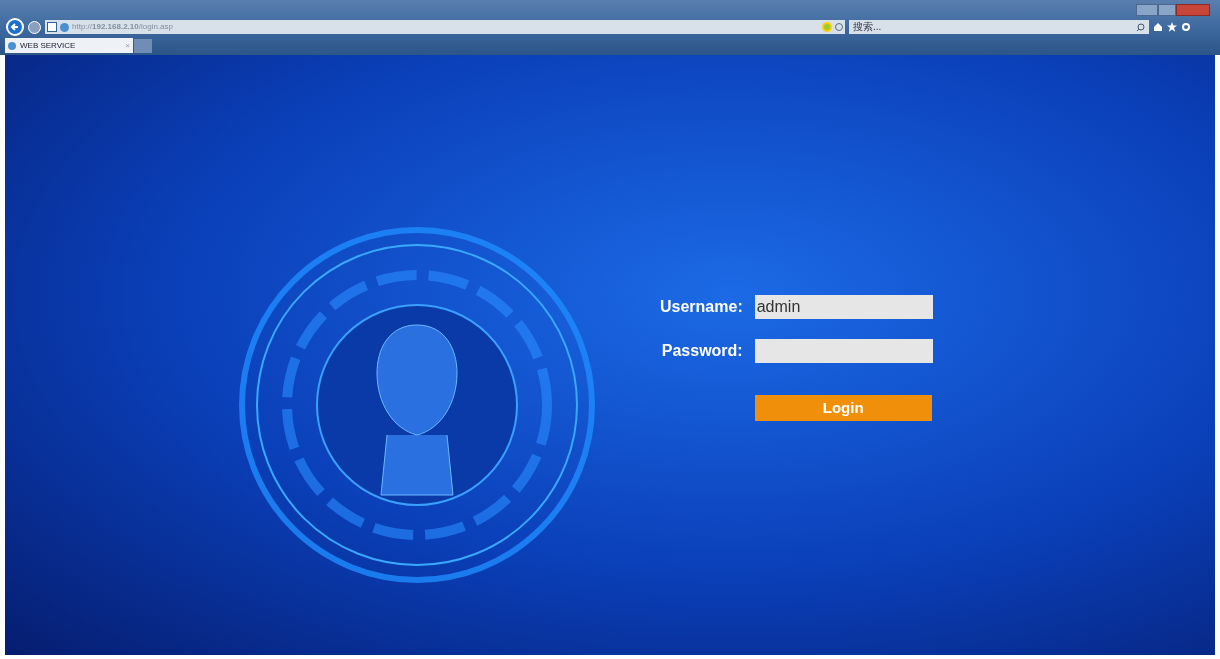 The image size is (1220, 659). What do you see at coordinates (1186, 27) in the screenshot?
I see `gear-icon` at bounding box center [1186, 27].